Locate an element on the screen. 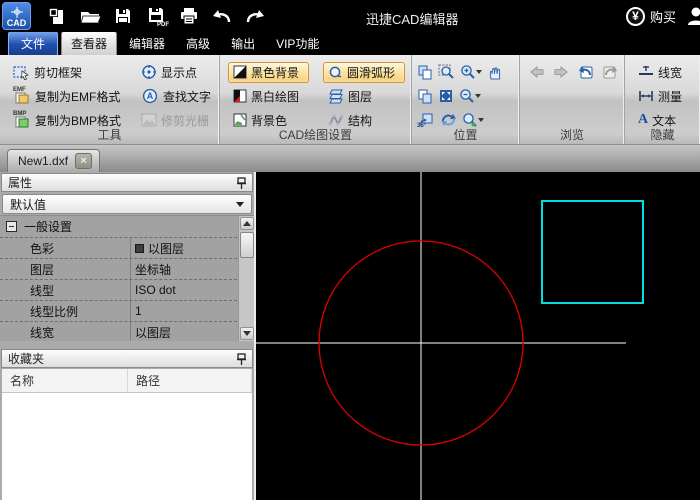 Image resolution: width=700 pixels, height=500 pixels. measure-button: 测量 is located at coordinates (663, 96).